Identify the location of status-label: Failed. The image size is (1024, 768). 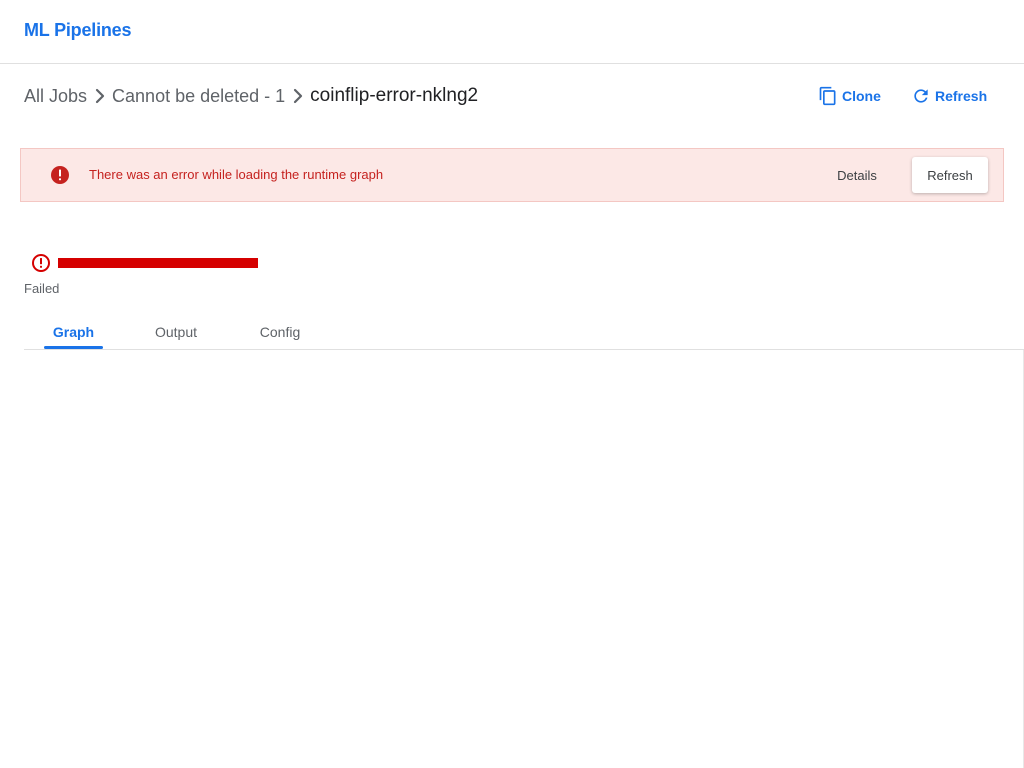
(42, 288).